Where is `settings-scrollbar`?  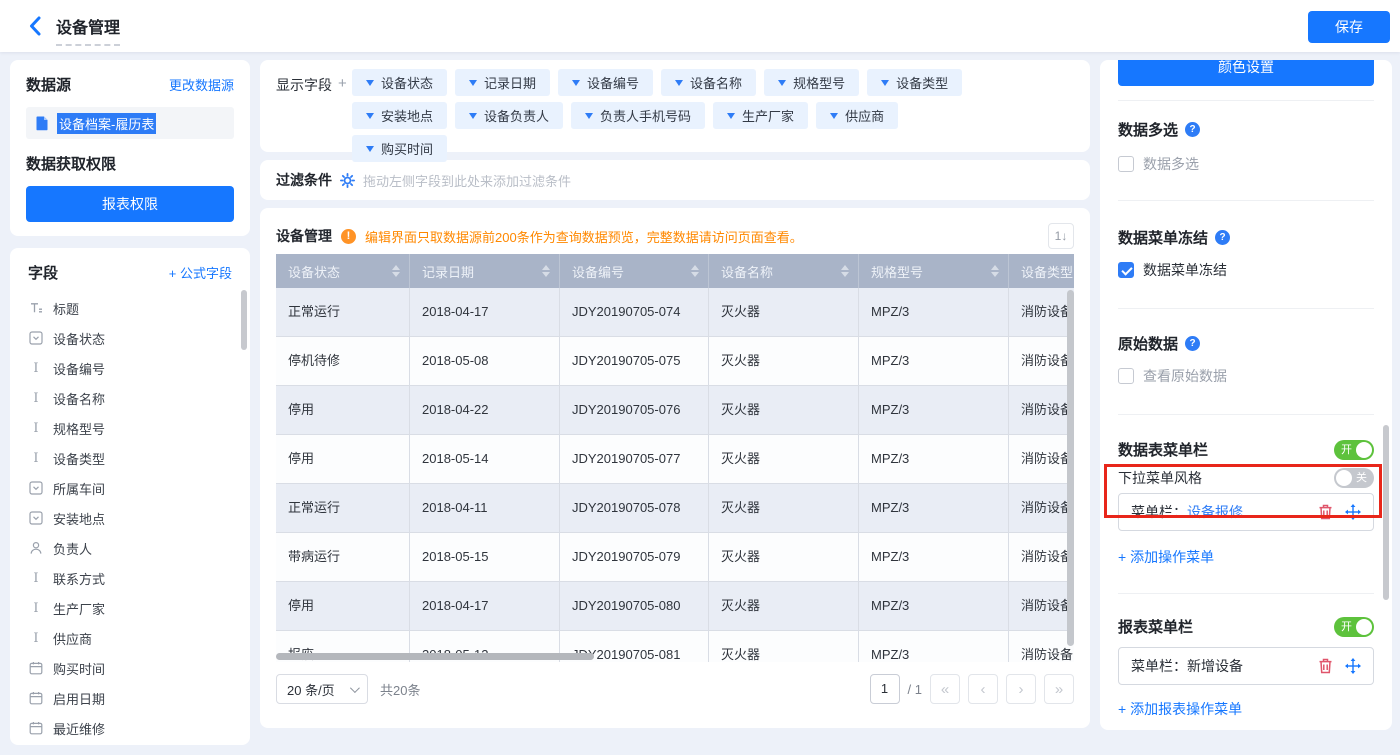 settings-scrollbar is located at coordinates (1386, 512).